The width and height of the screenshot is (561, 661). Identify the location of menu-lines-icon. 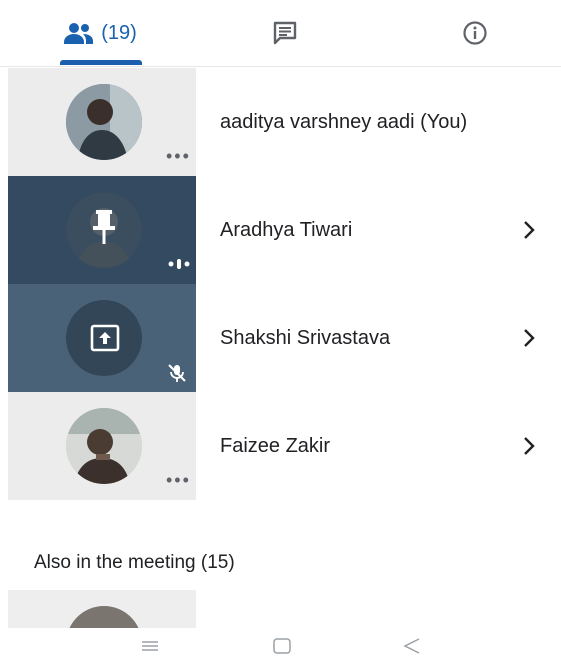
(150, 645).